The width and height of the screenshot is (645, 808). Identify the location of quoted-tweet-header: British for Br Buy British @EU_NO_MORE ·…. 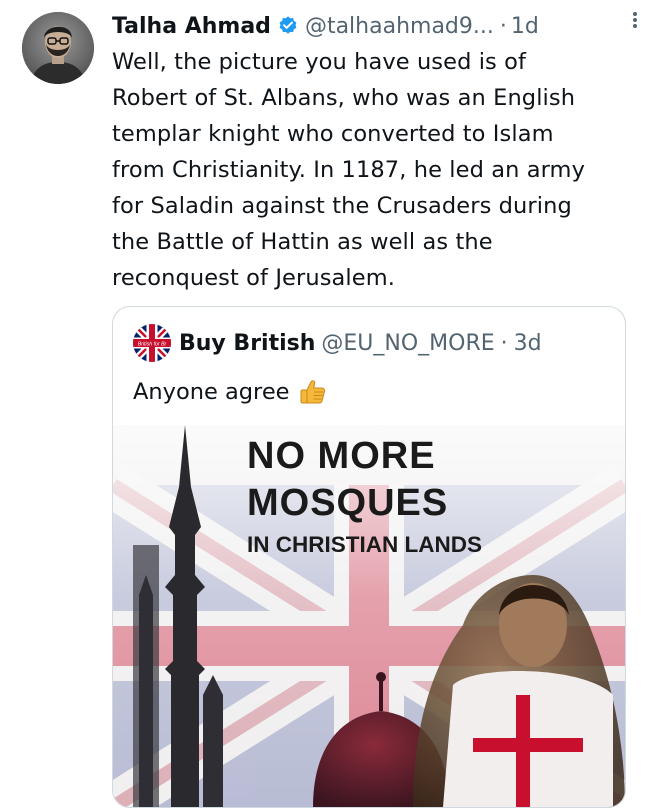
(337, 343).